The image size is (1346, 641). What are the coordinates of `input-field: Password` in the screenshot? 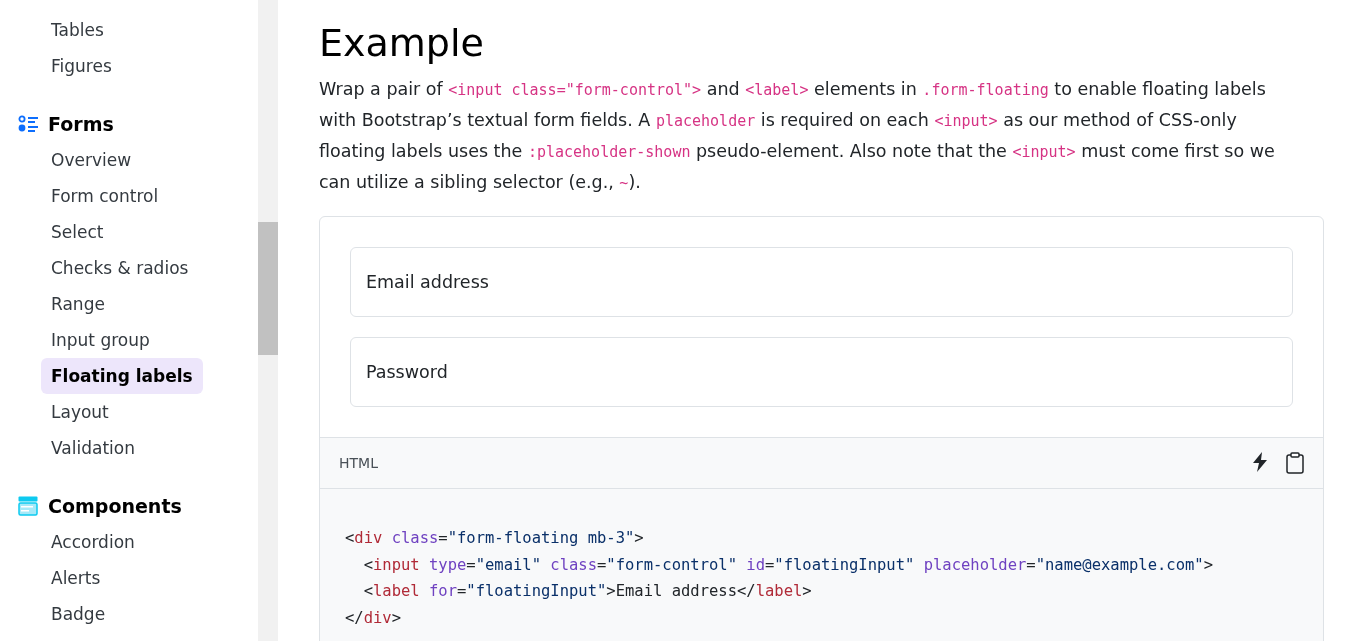 It's located at (821, 372).